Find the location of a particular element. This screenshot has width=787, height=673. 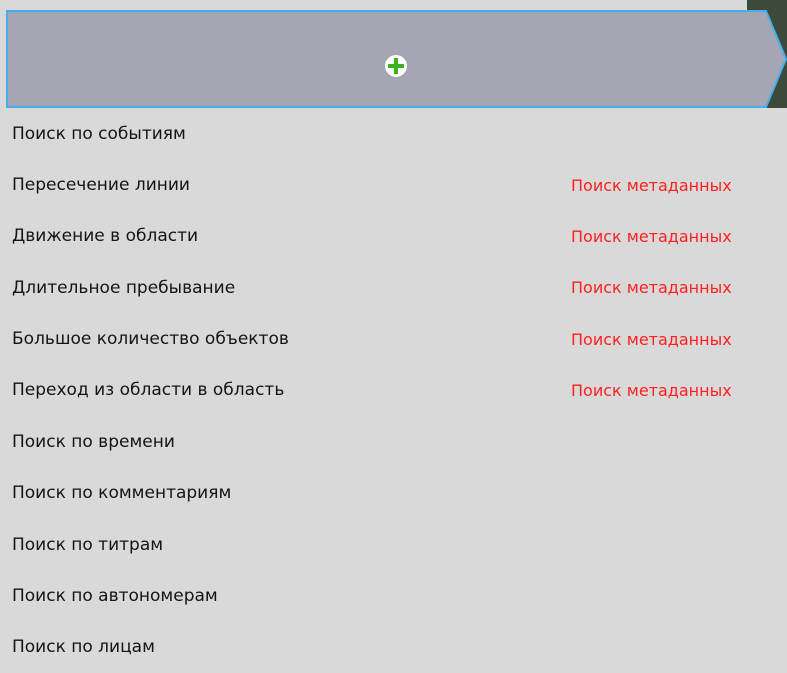

search-type-item: Движение в области Поиск метаданных is located at coordinates (396, 236).